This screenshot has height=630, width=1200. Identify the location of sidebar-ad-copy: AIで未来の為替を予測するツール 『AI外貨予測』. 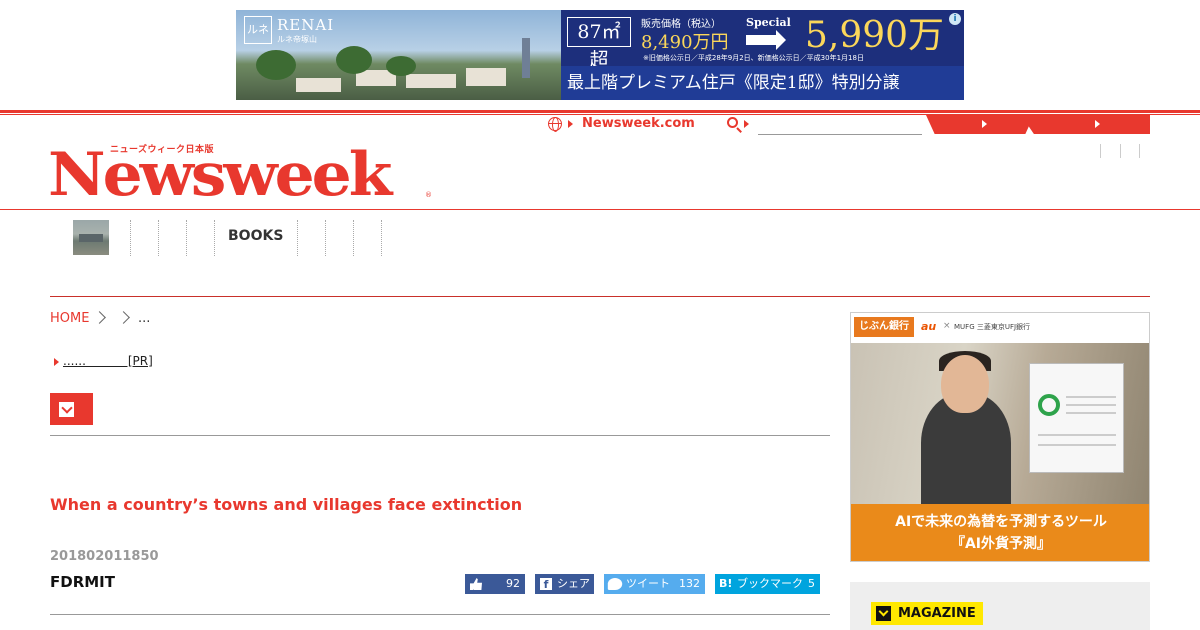
(1000, 532).